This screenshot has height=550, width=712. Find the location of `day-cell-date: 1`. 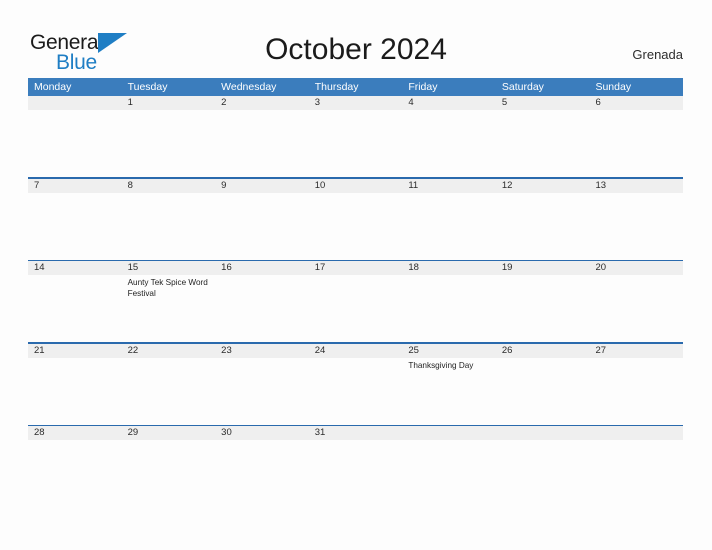

day-cell-date: 1 is located at coordinates (169, 103).